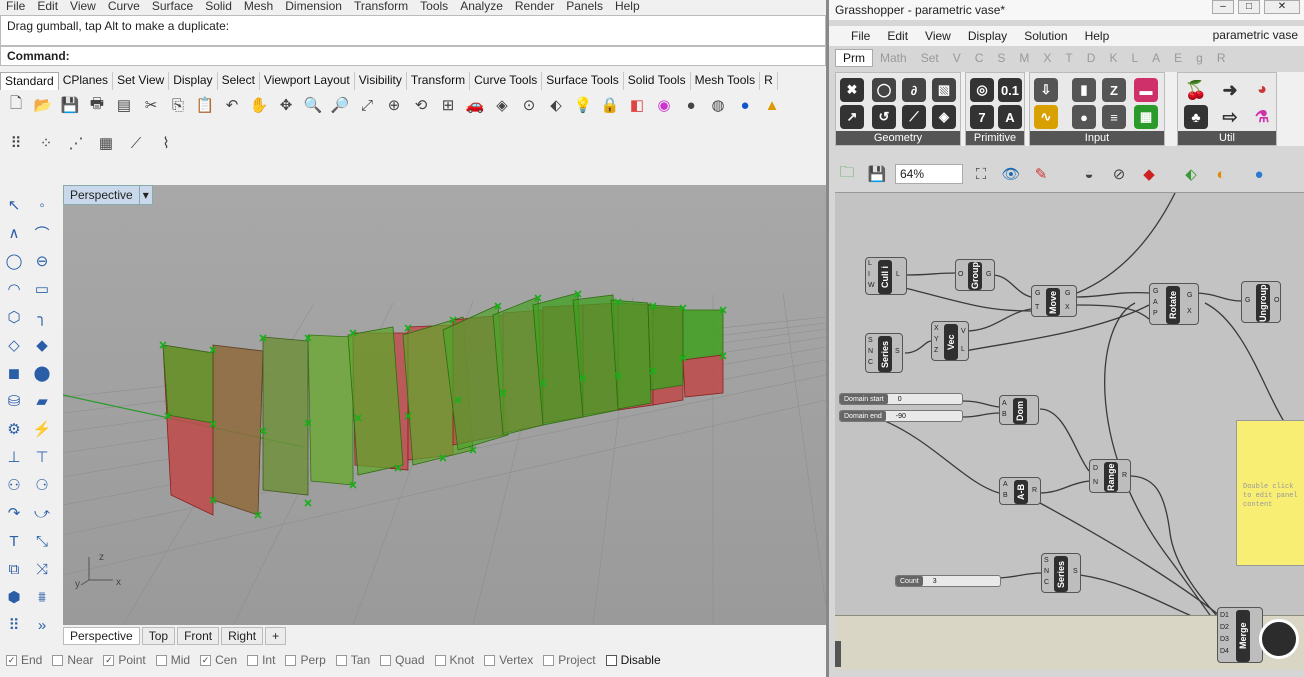 Image resolution: width=1304 pixels, height=677 pixels. I want to click on osnap-cen: ✓ Cen, so click(218, 660).